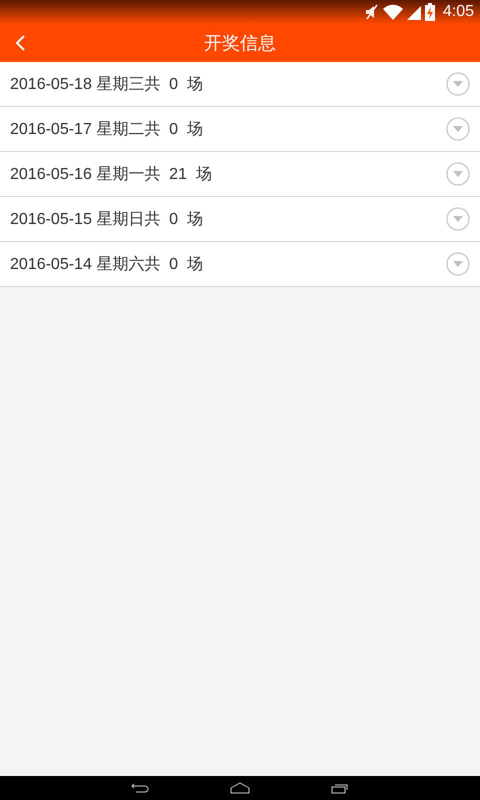 Image resolution: width=480 pixels, height=800 pixels. I want to click on status-time: 4:05, so click(458, 12).